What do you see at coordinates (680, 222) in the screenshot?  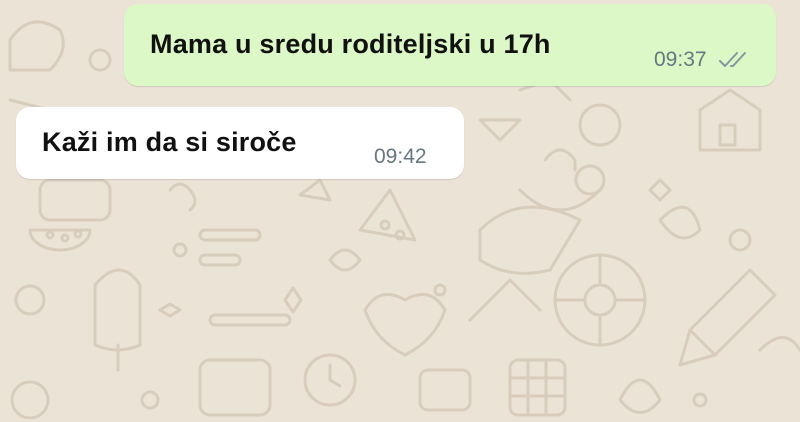 I see `heart-small-doodle-icon` at bounding box center [680, 222].